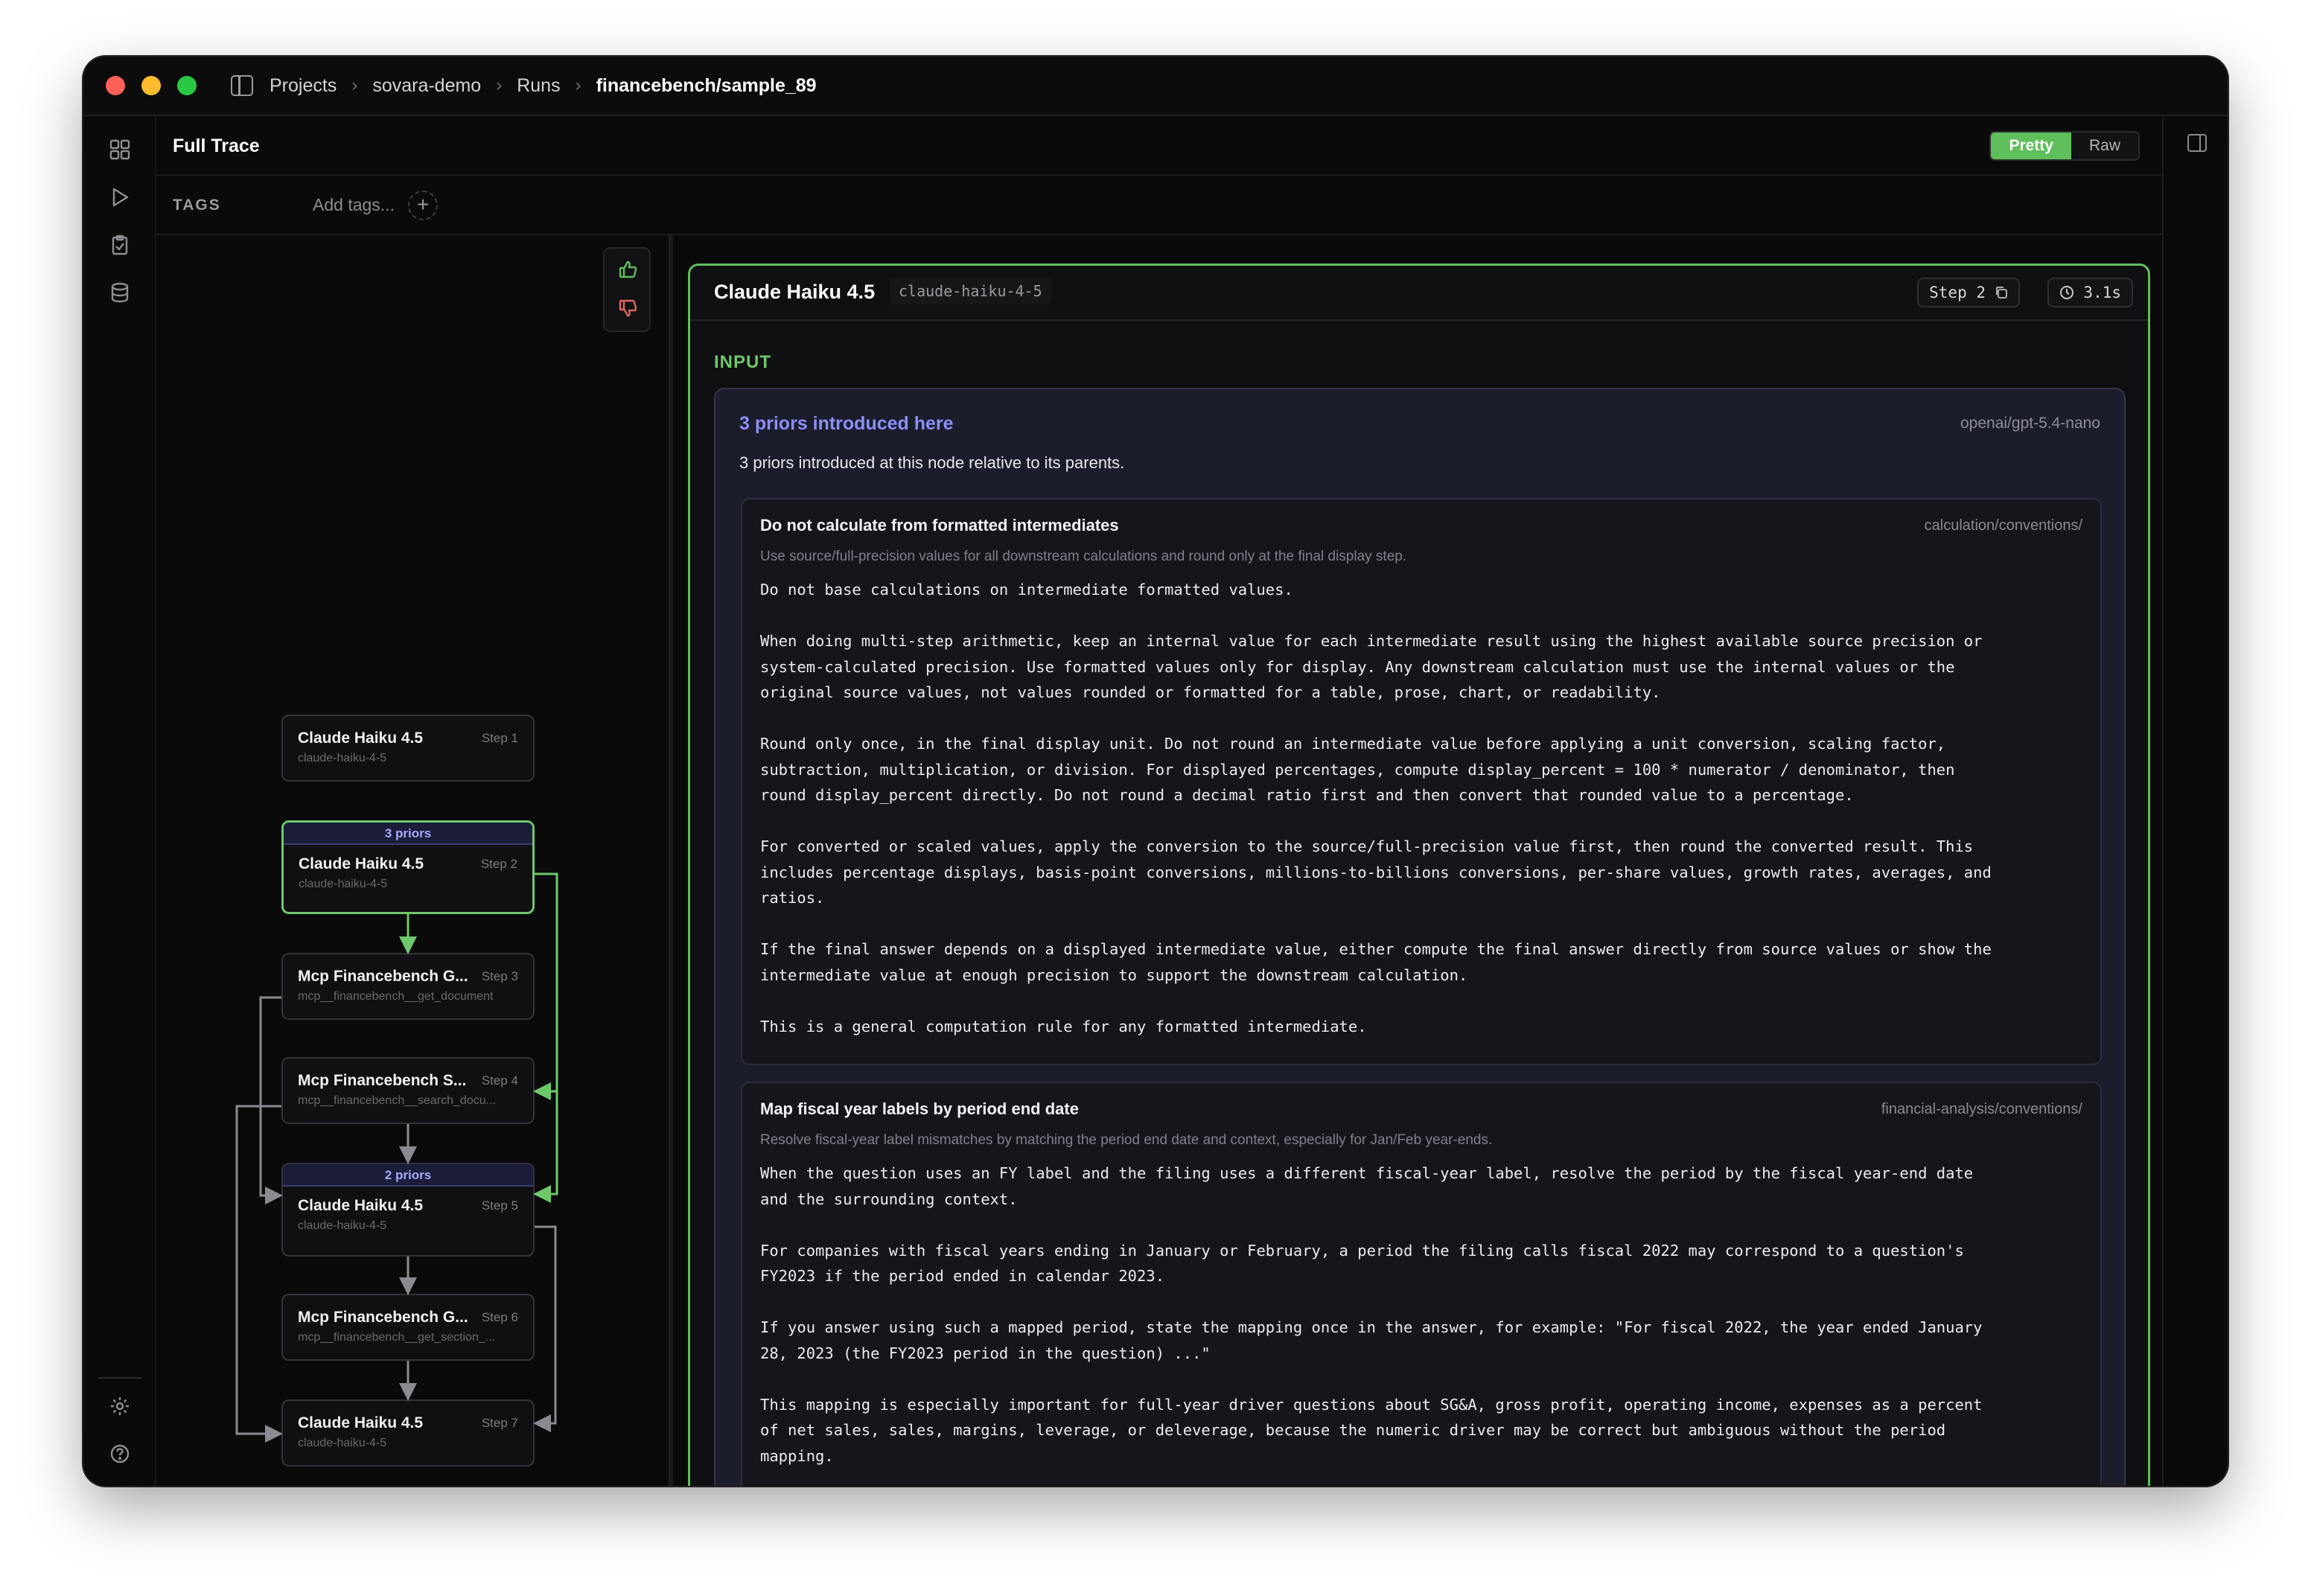  Describe the element at coordinates (500, 976) in the screenshot. I see `node-step: Step 3` at that location.